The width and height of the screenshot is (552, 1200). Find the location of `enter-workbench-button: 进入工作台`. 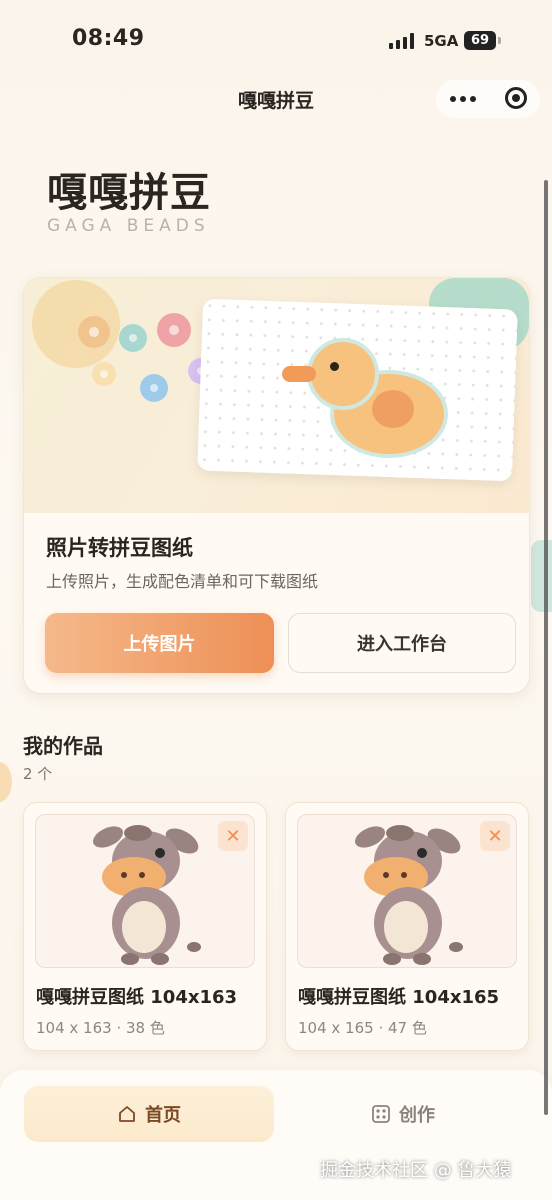

enter-workbench-button: 进入工作台 is located at coordinates (402, 643).